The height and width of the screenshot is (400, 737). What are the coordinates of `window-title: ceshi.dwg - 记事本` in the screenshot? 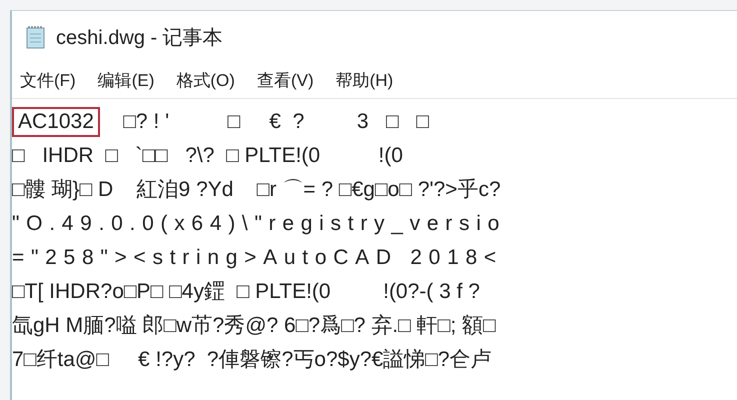 It's located at (139, 38).